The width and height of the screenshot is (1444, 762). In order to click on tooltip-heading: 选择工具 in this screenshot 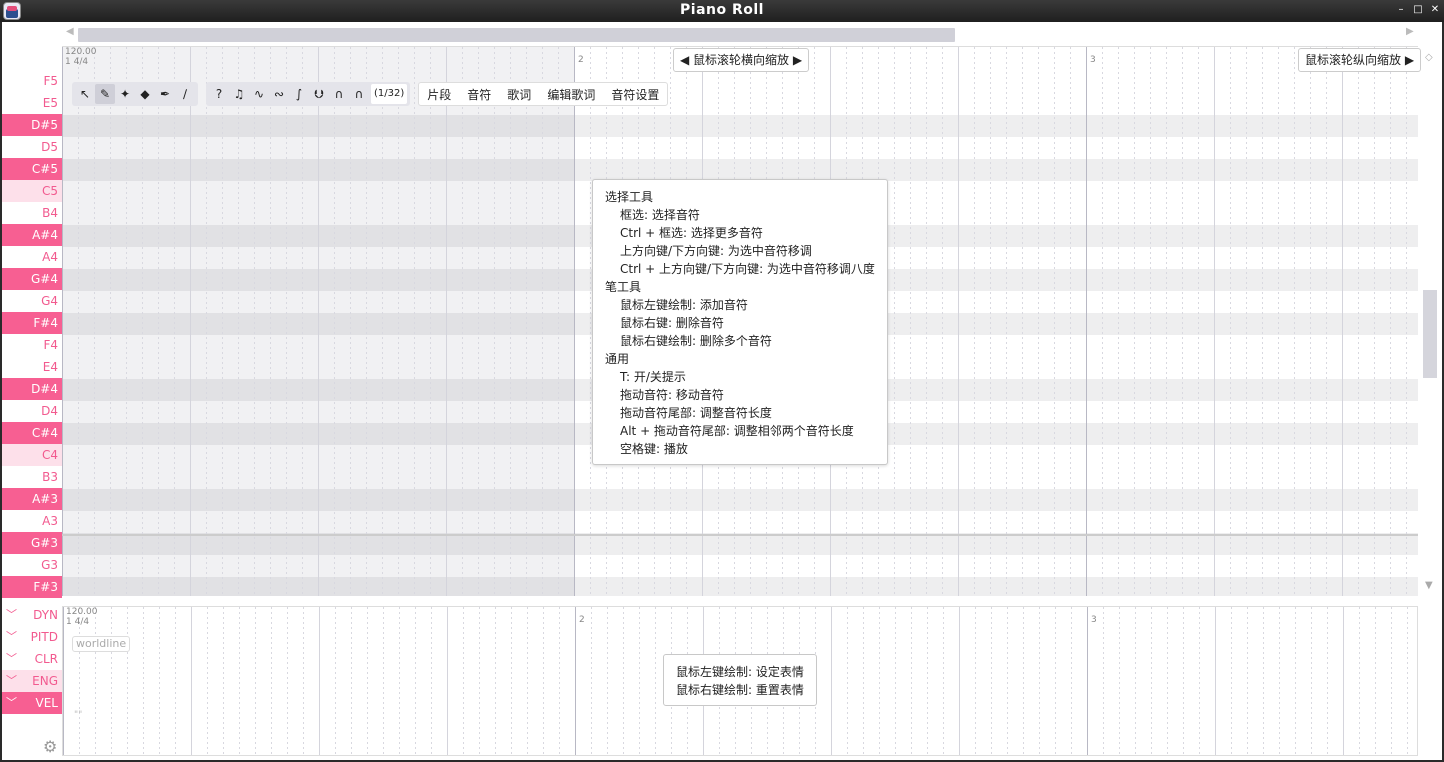, I will do `click(629, 197)`.